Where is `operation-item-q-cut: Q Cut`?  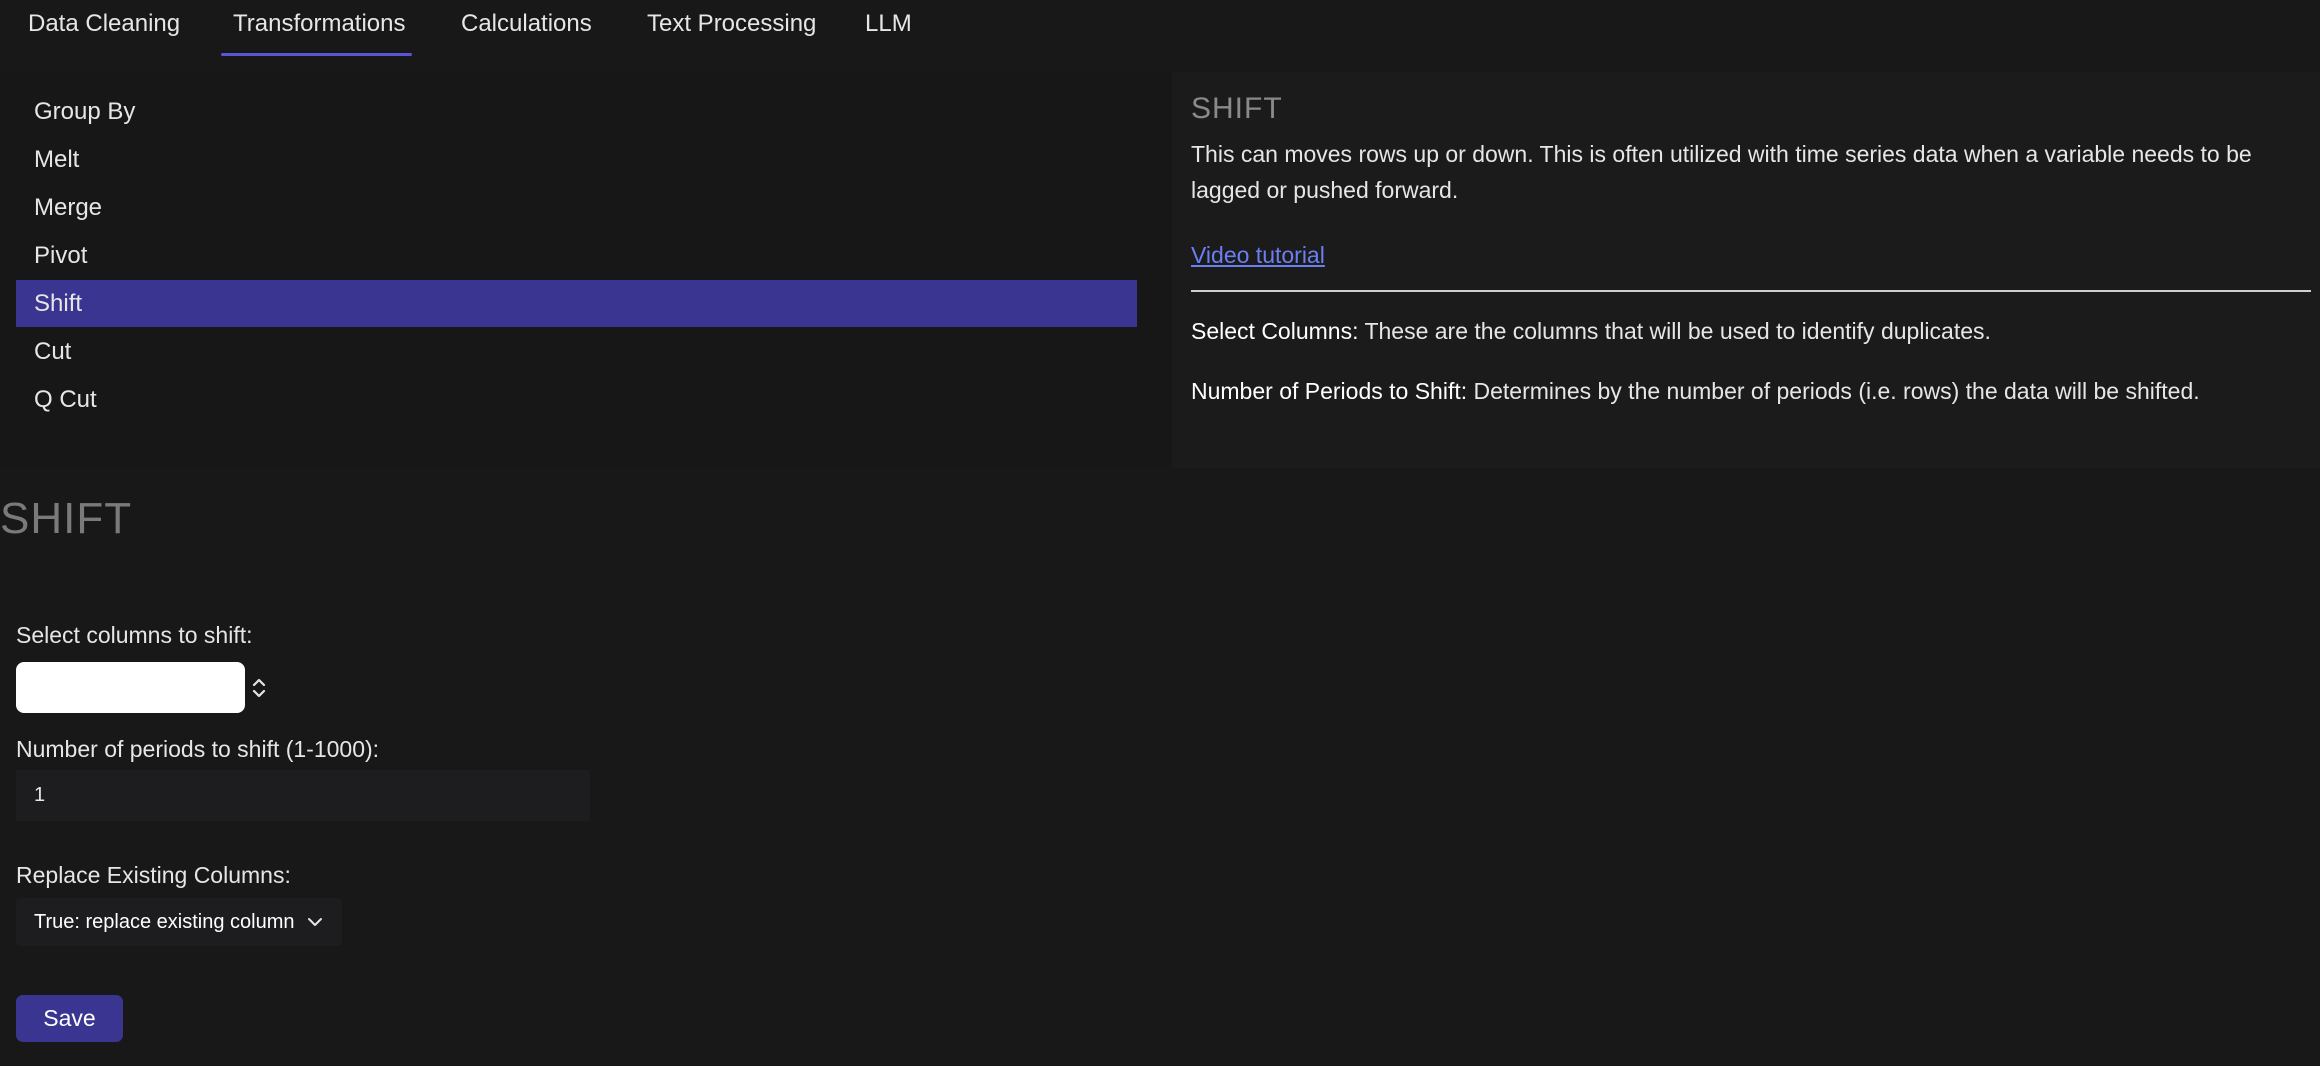 operation-item-q-cut: Q Cut is located at coordinates (576, 399).